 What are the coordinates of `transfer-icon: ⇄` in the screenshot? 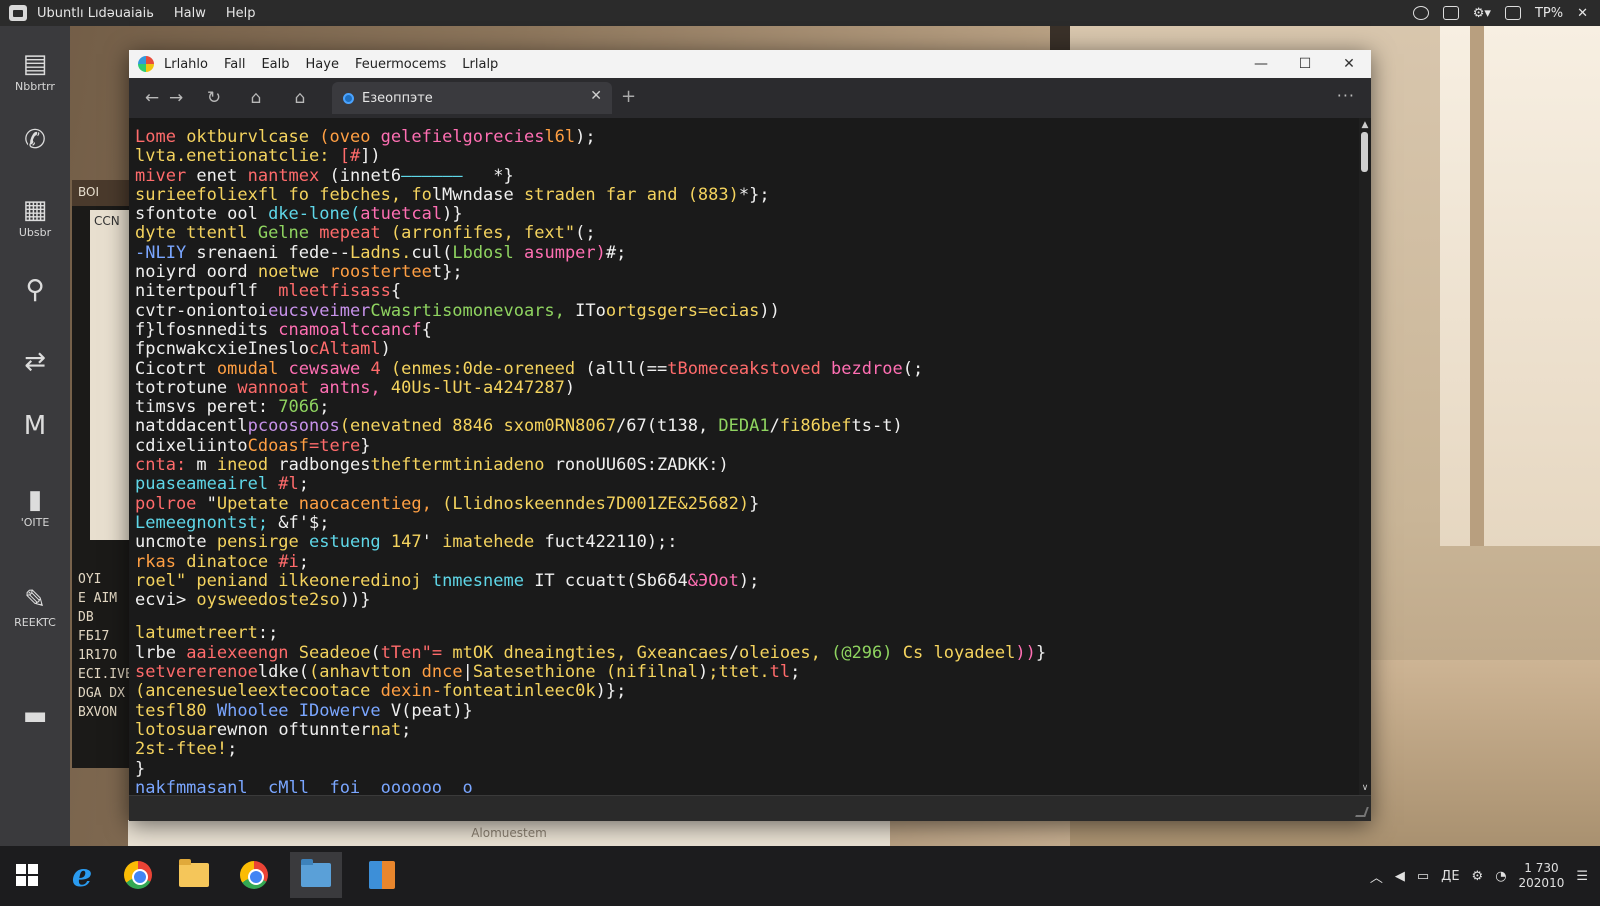 It's located at (35, 362).